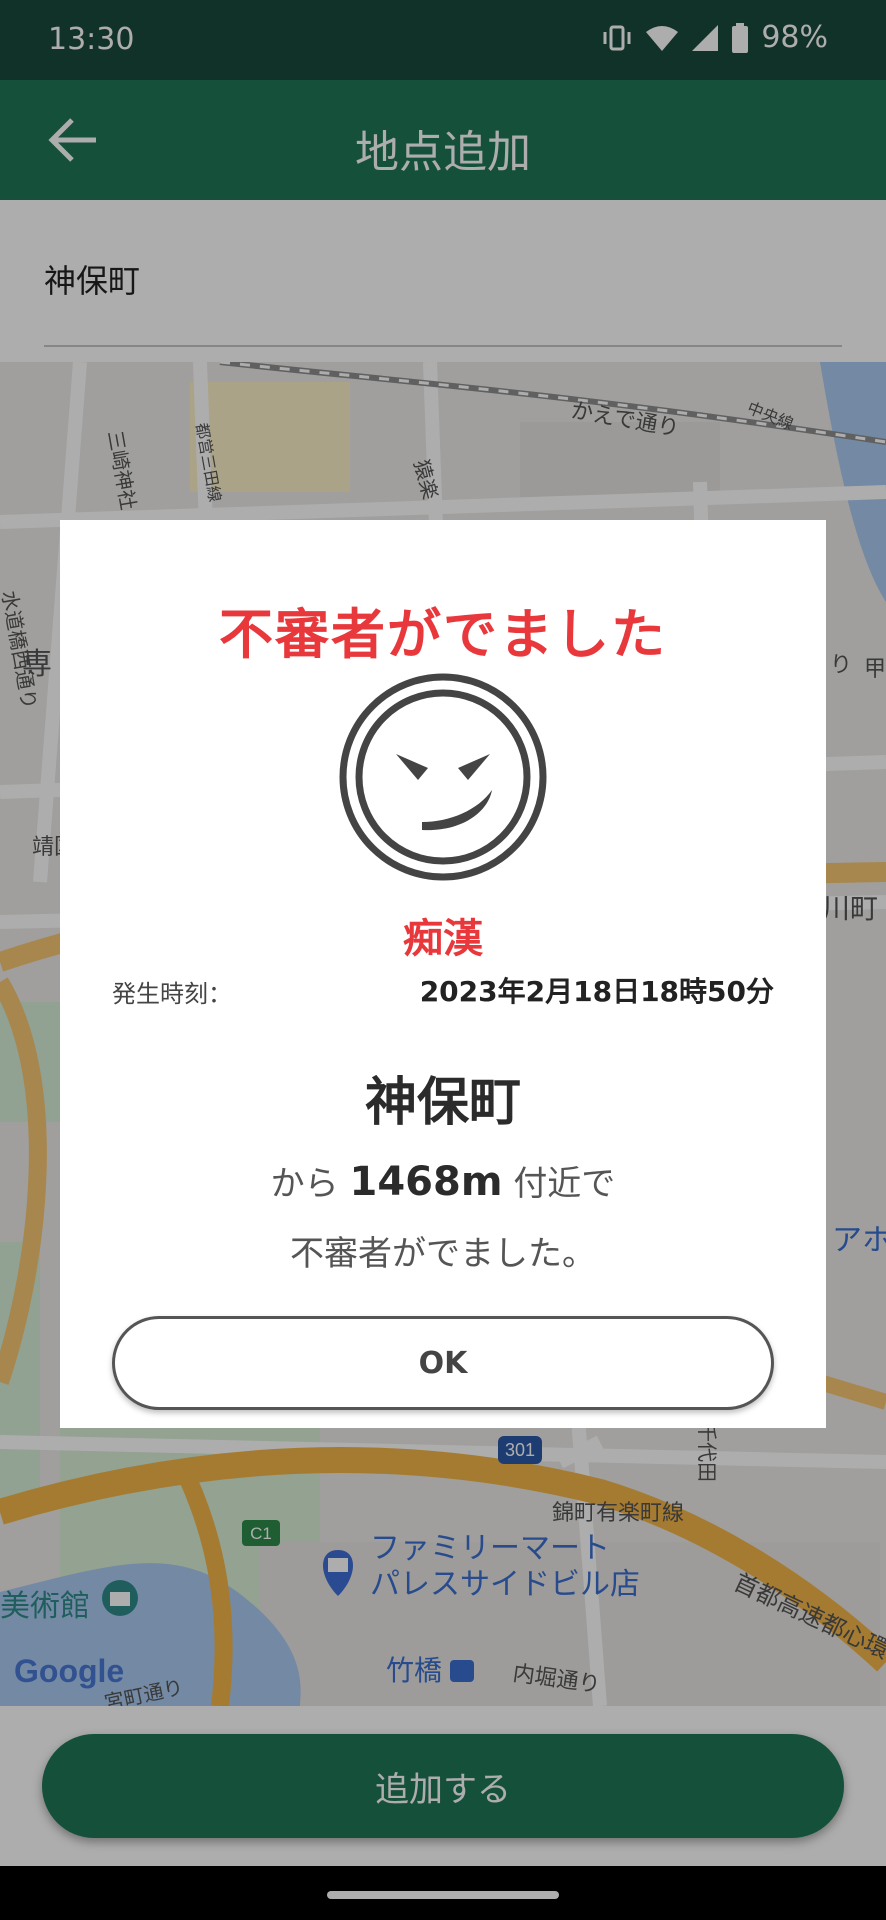  Describe the element at coordinates (443, 777) in the screenshot. I see `sinister-face-icon` at that location.